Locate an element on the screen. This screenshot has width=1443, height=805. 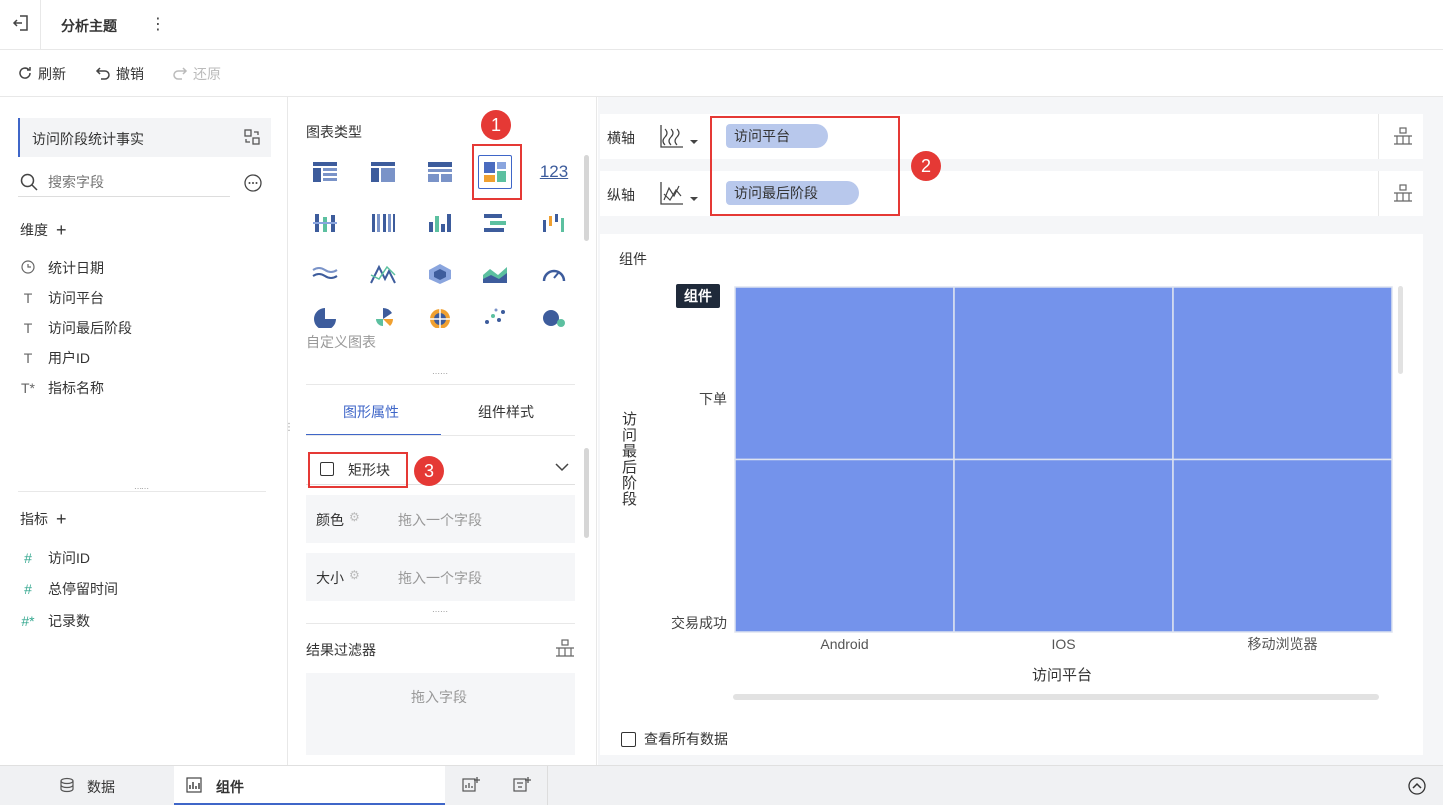
y-tick-label: 交易成功 is located at coordinates (699, 623).